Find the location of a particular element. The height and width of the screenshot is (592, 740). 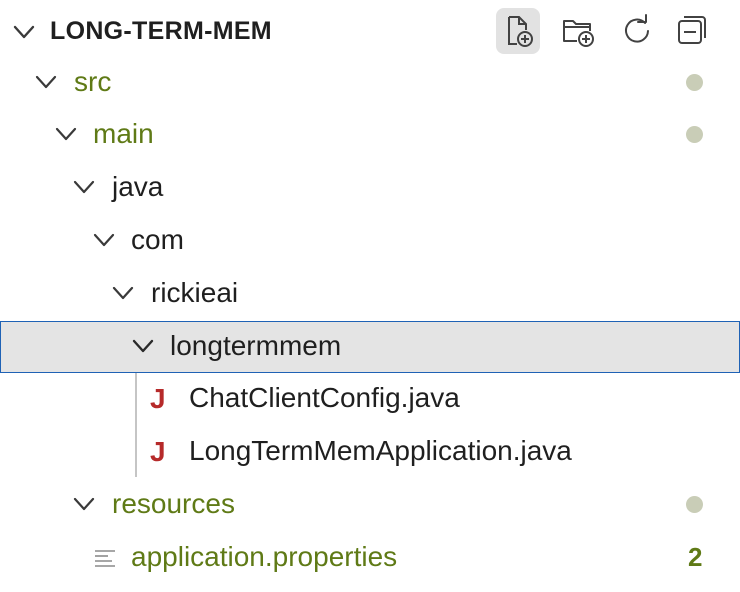

folder-label: rickieai is located at coordinates (195, 292).